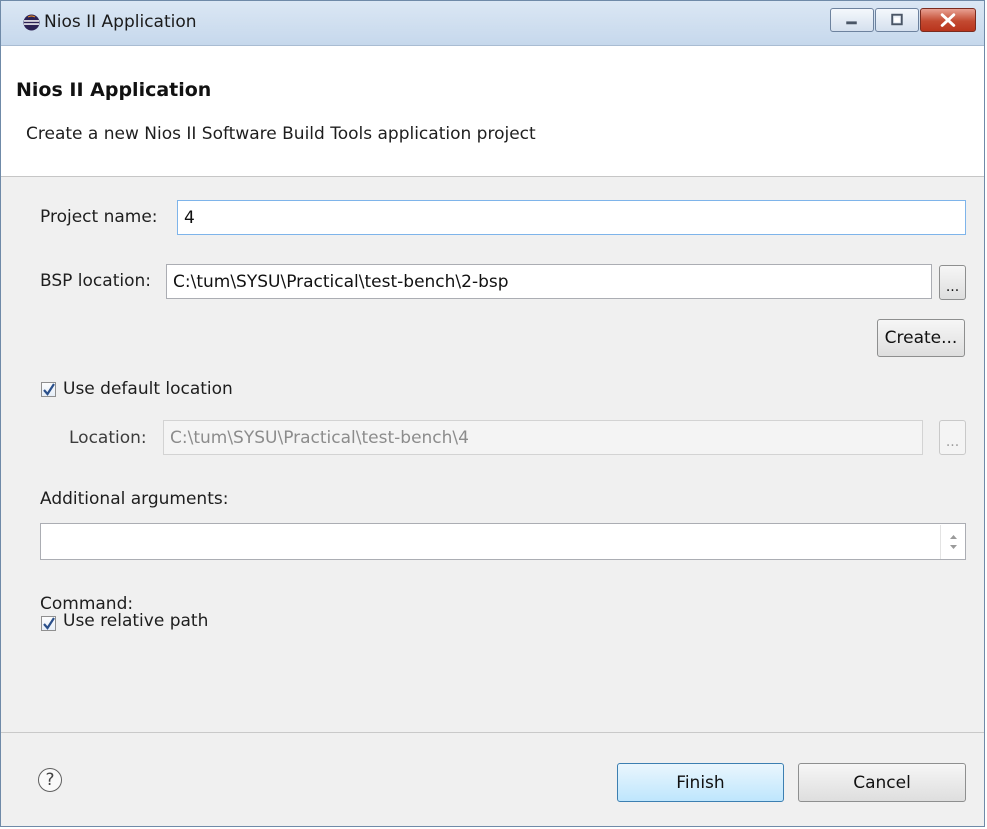 This screenshot has width=987, height=829. I want to click on use-default-location-label: Use default location, so click(148, 389).